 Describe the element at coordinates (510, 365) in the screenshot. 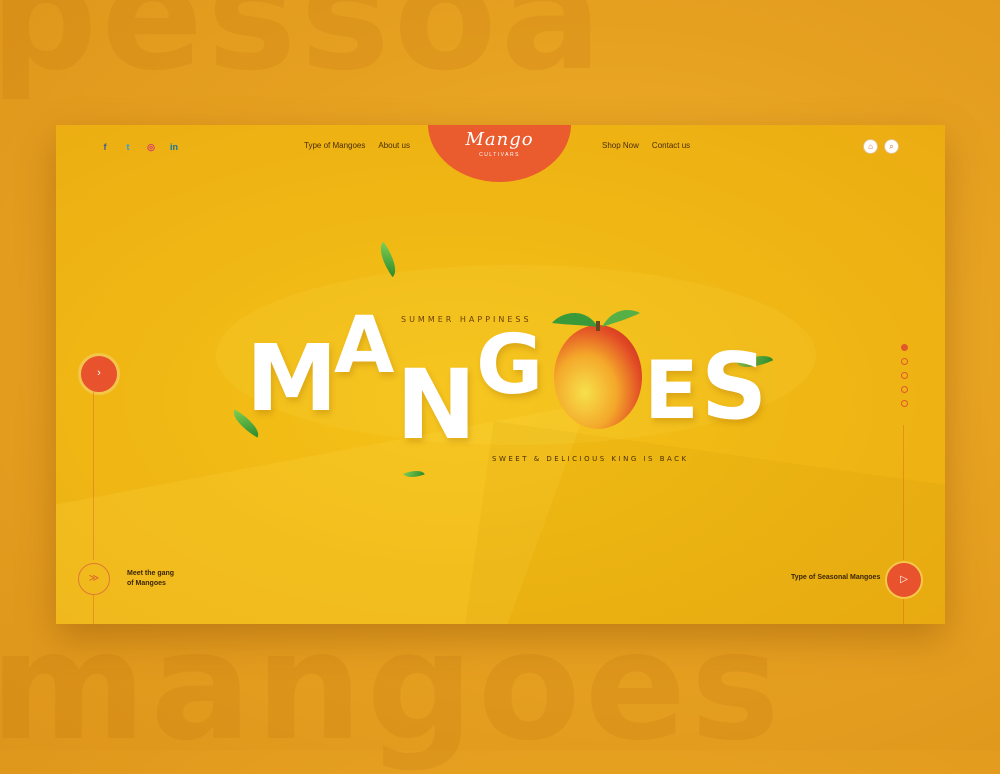

I see `headline-letter: G` at that location.